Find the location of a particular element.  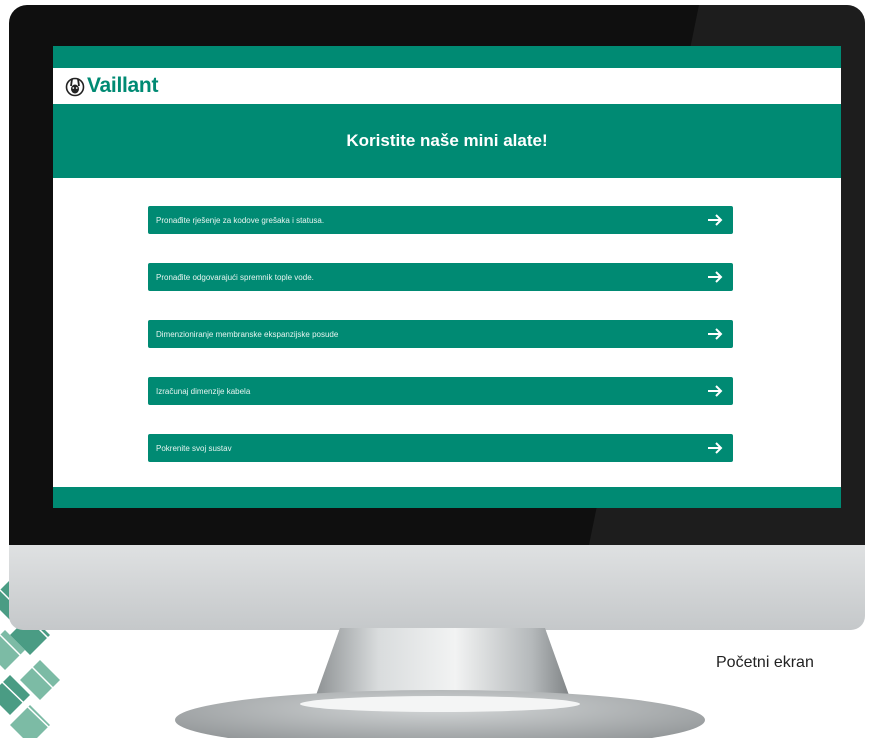

header: Vaillant is located at coordinates (447, 86).